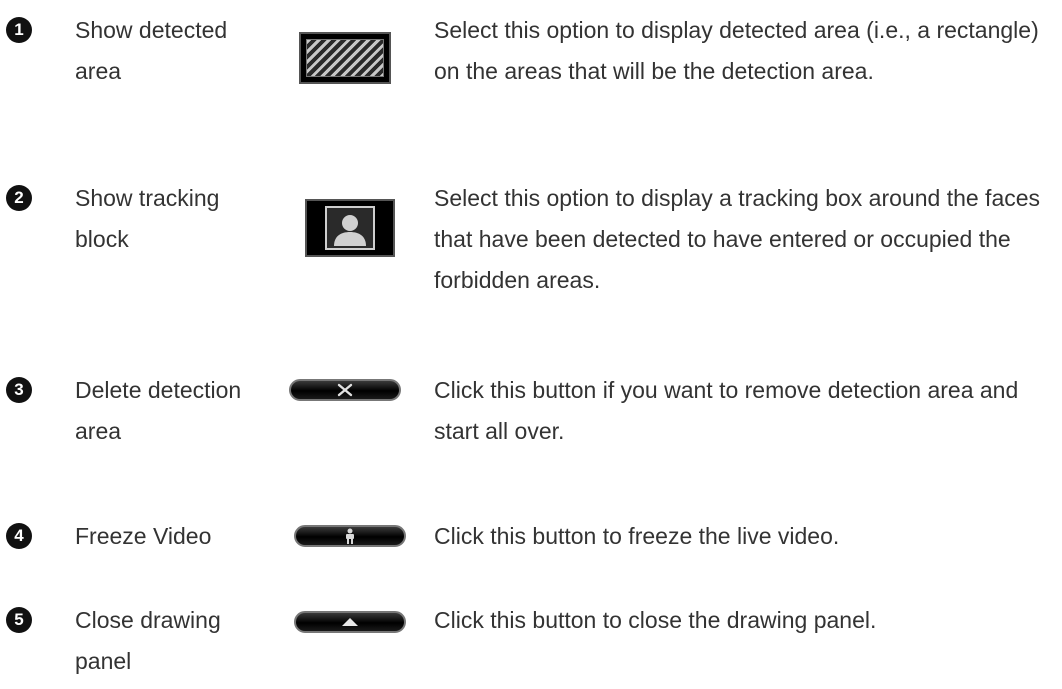 The width and height of the screenshot is (1062, 689). I want to click on number-badge-1: 1, so click(19, 30).